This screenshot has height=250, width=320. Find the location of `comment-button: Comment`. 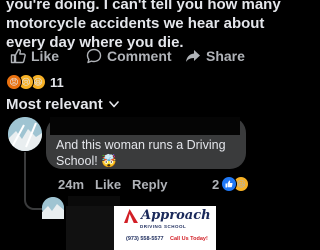

comment-button: Comment is located at coordinates (129, 56).